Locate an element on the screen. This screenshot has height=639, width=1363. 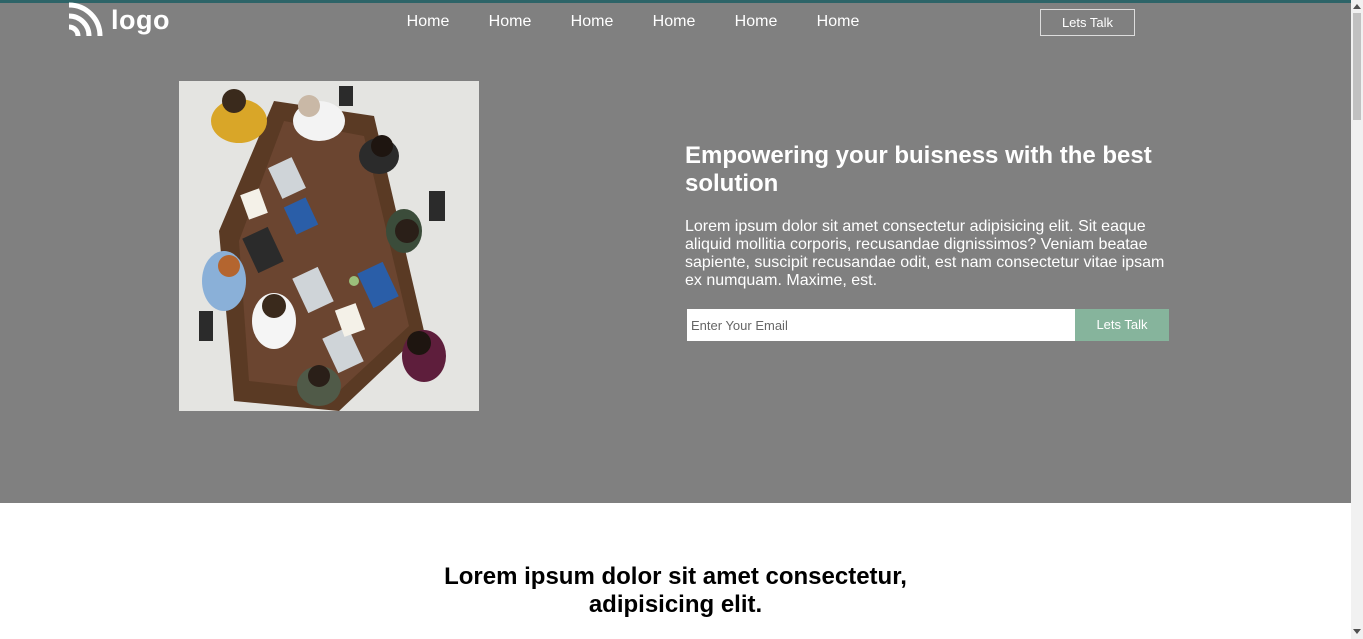
header-lets-talk-button: Lets Talk is located at coordinates (1087, 22).